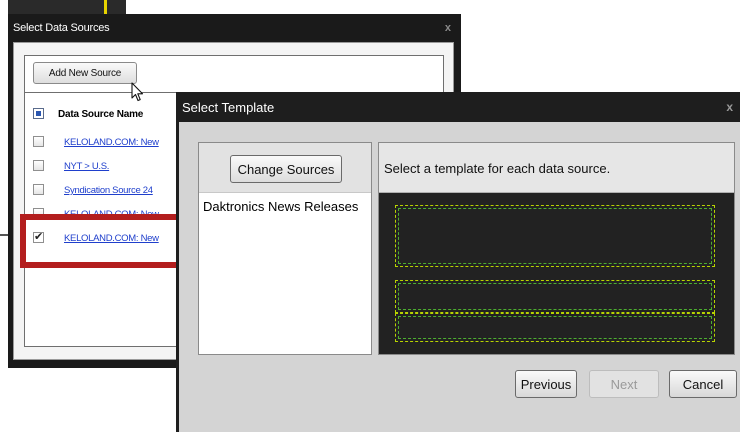  What do you see at coordinates (105, 7) in the screenshot?
I see `yellow-accent` at bounding box center [105, 7].